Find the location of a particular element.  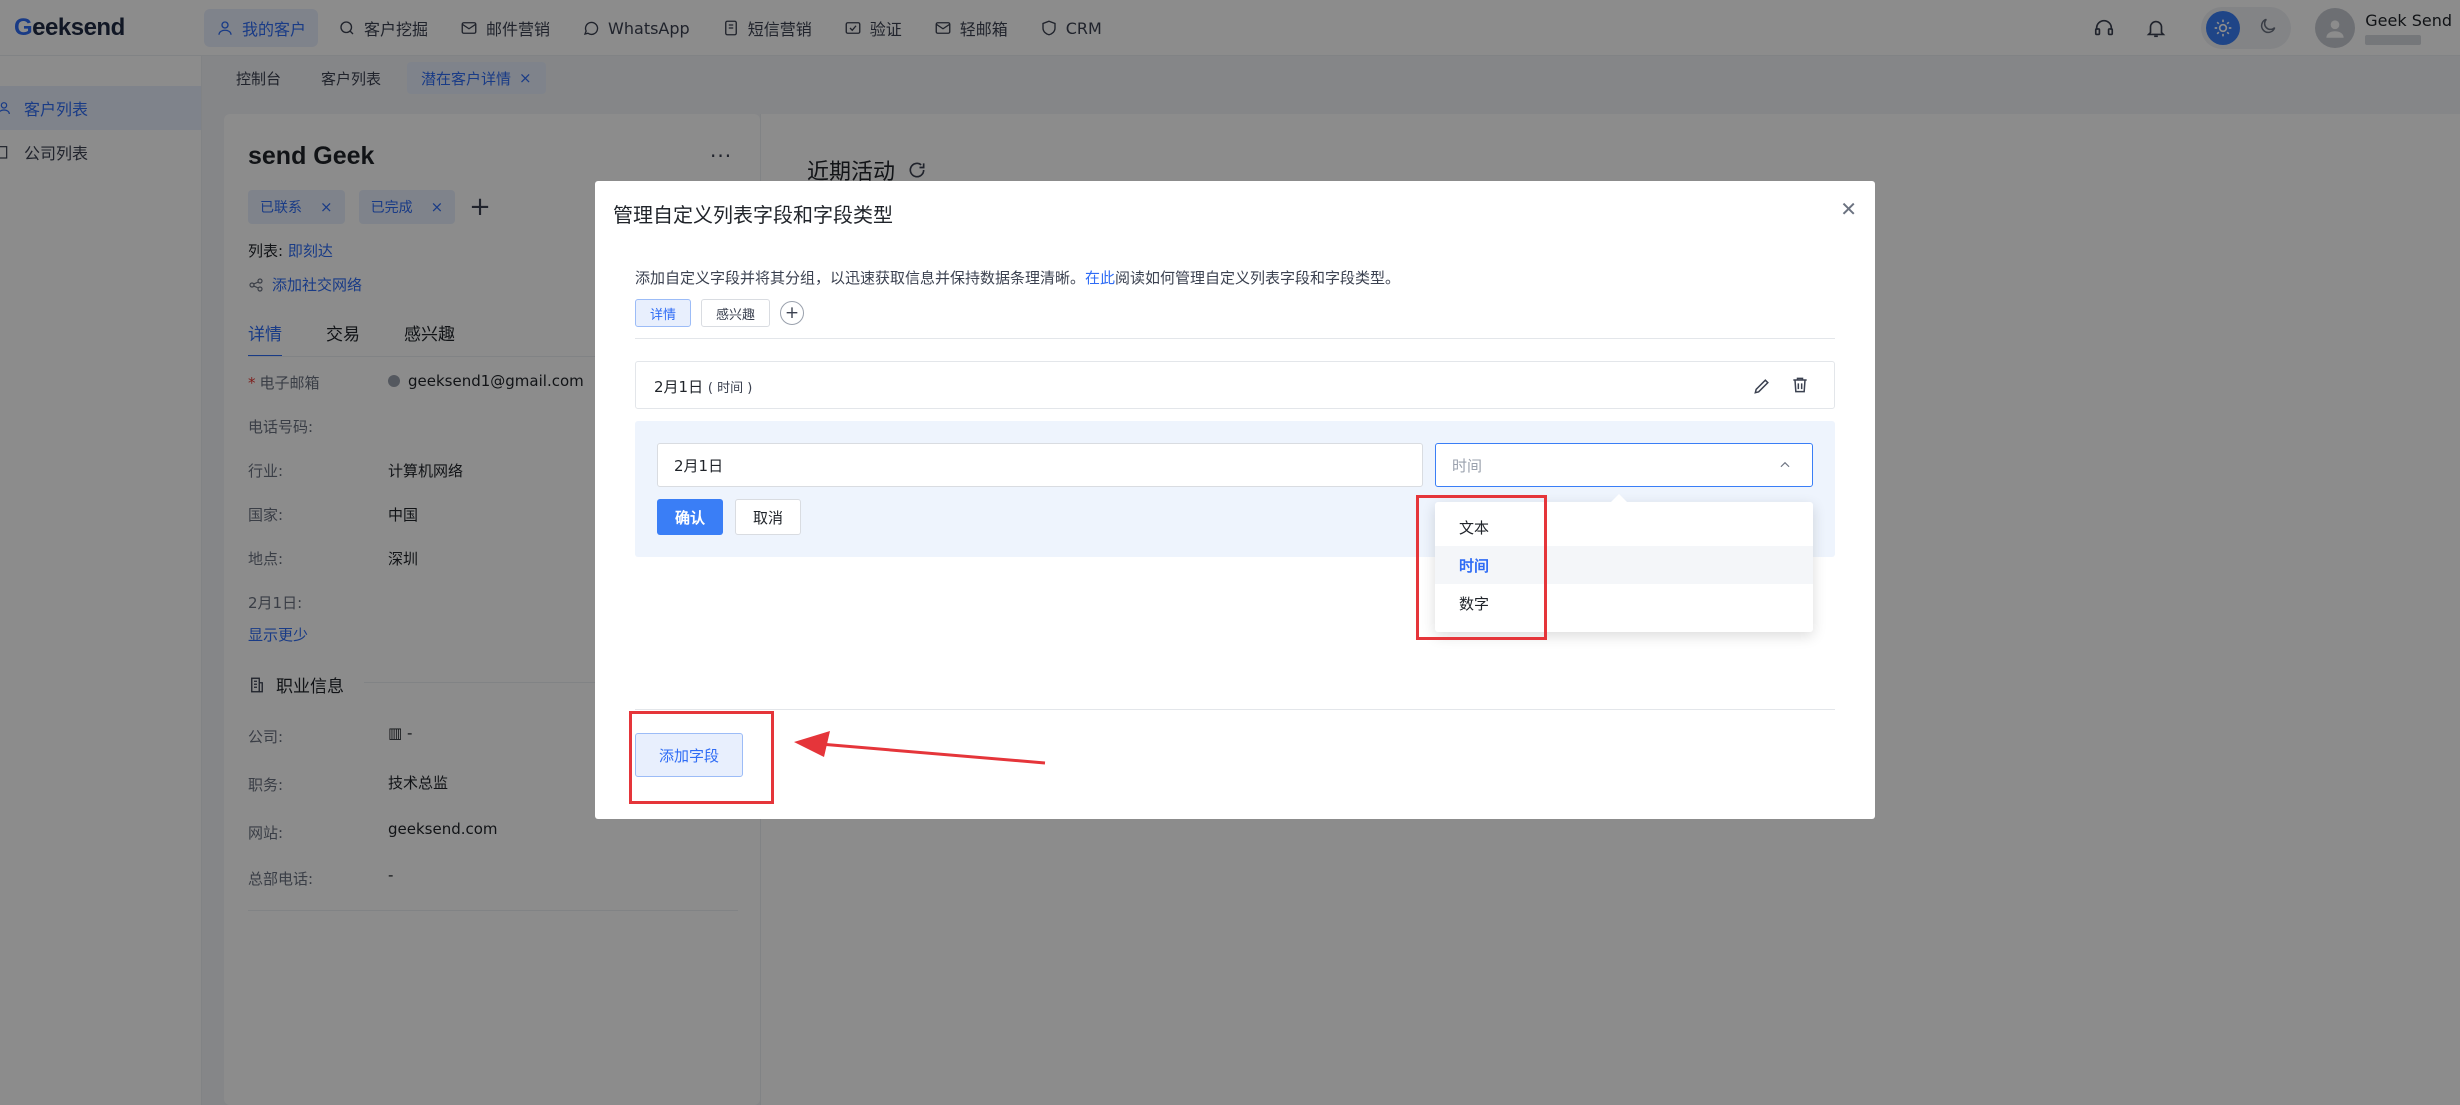

field-name-input: 2月1日 is located at coordinates (1040, 465).